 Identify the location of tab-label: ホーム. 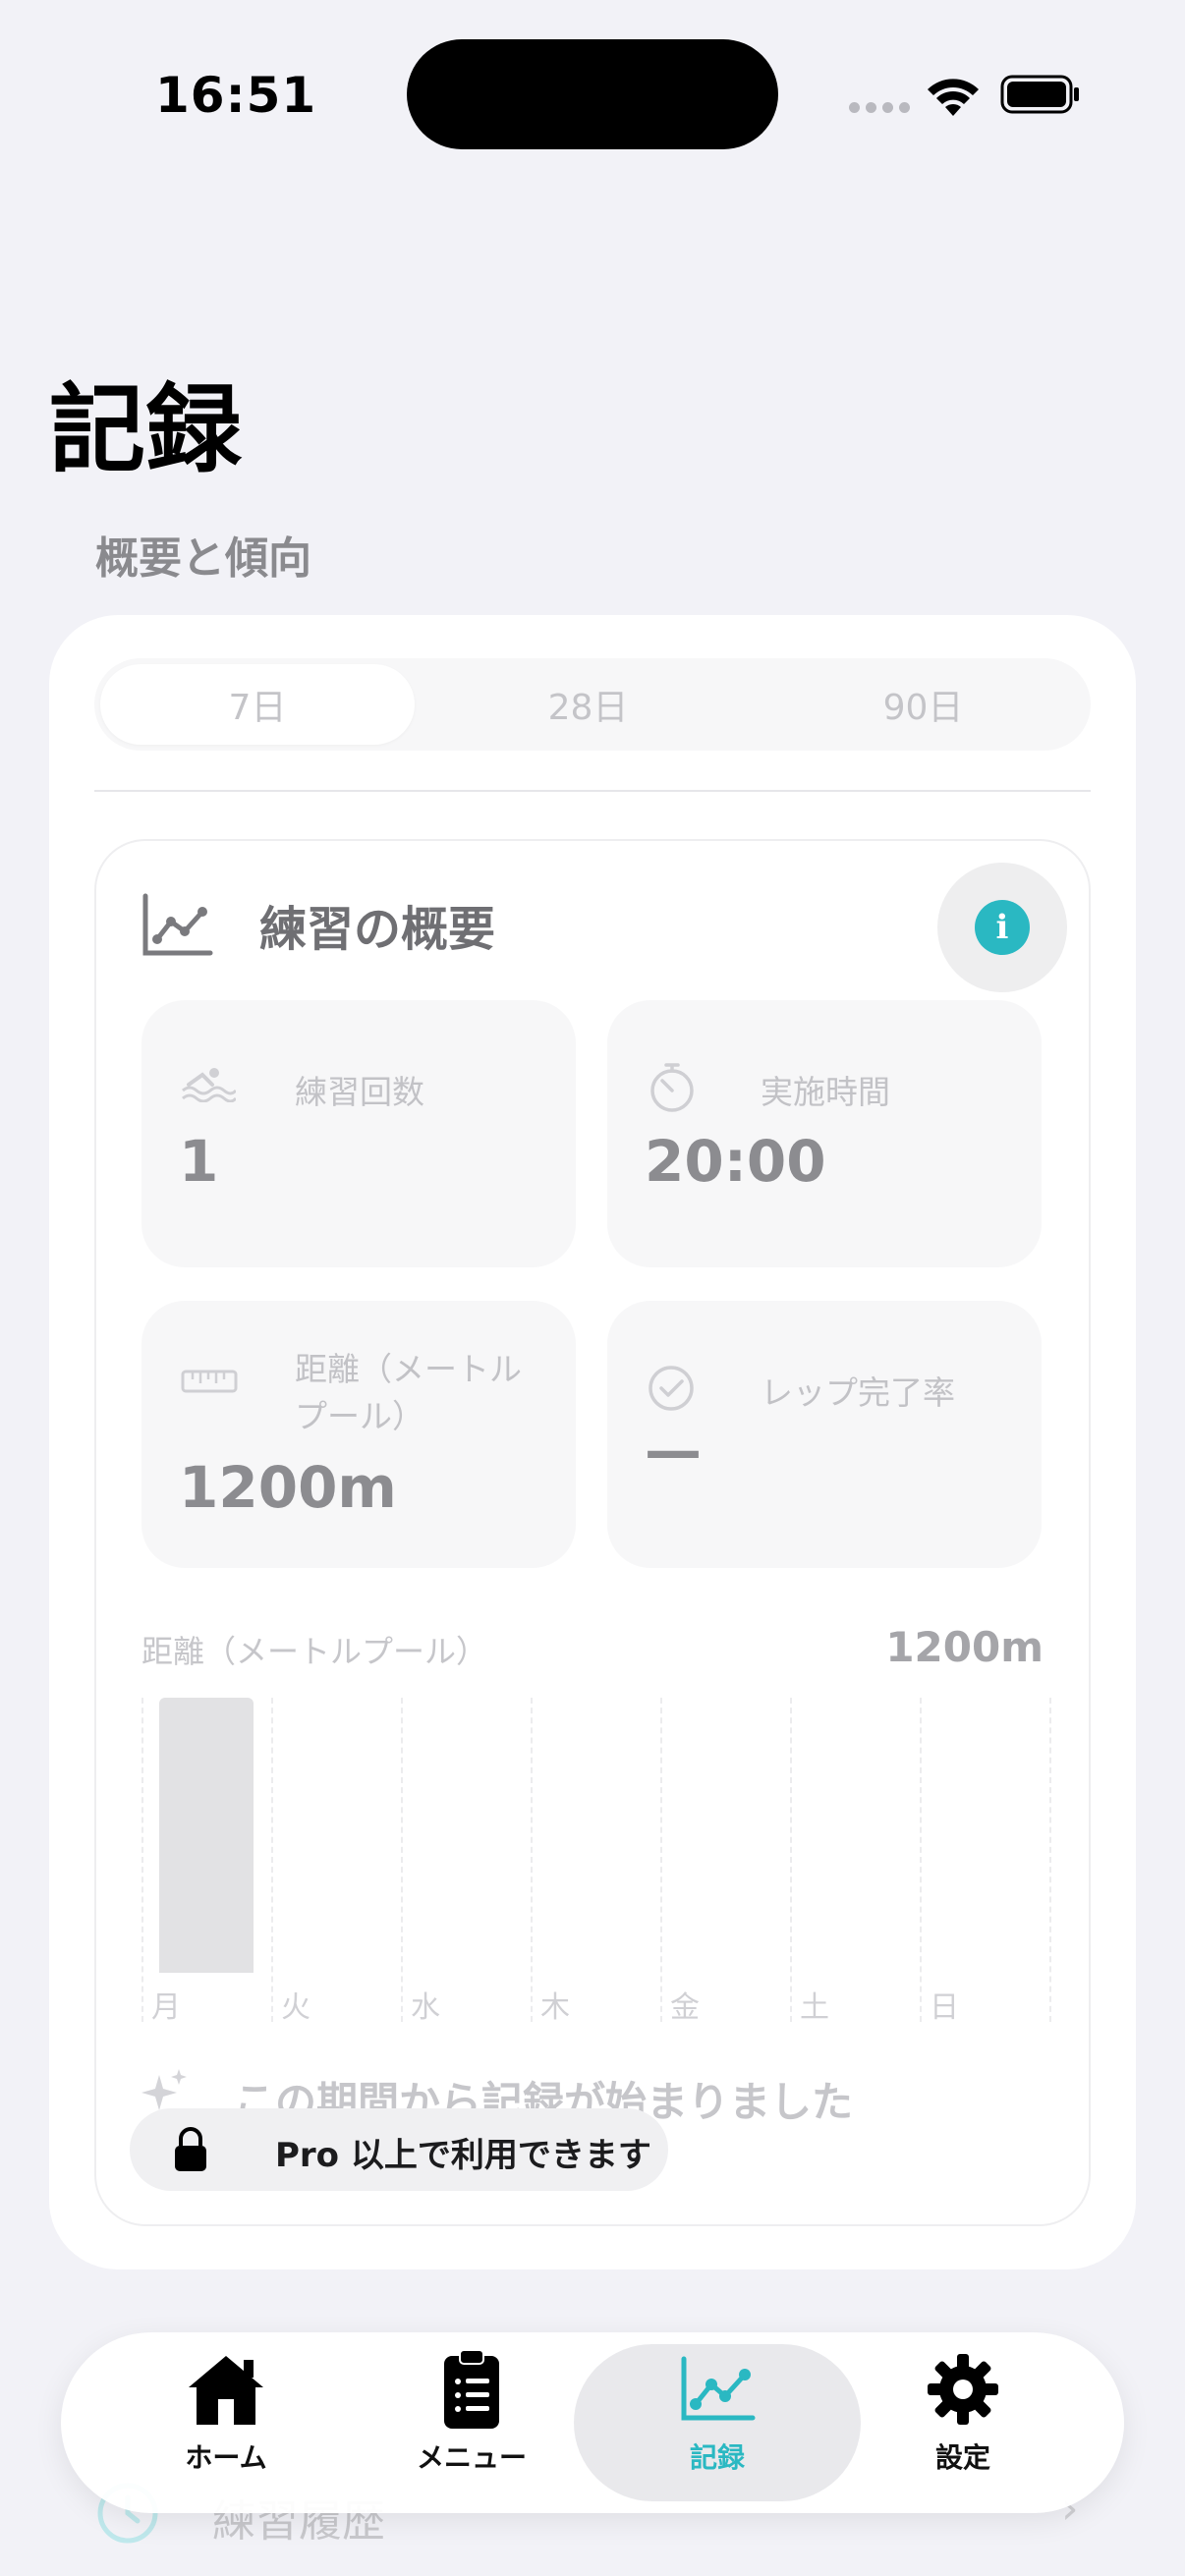
(226, 2457).